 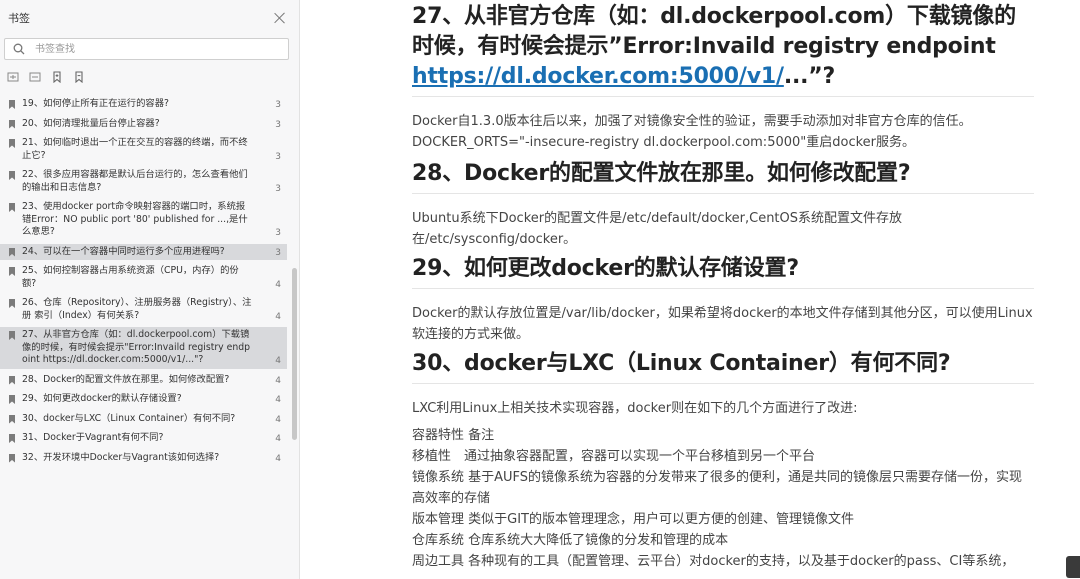 What do you see at coordinates (102, 398) in the screenshot?
I see `bookmark-item-label: 29、如何更改docker的默认存储设置?` at bounding box center [102, 398].